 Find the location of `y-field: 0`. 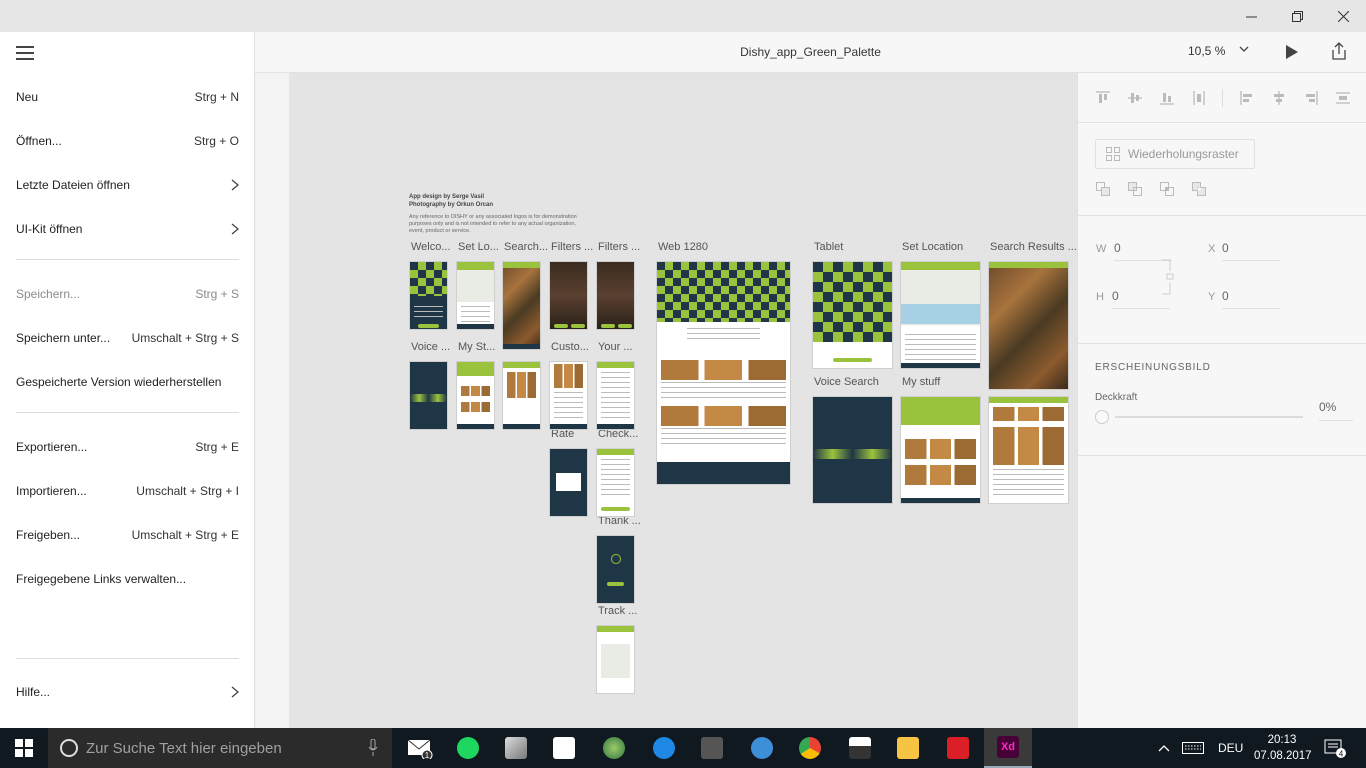

y-field: 0 is located at coordinates (1251, 299).